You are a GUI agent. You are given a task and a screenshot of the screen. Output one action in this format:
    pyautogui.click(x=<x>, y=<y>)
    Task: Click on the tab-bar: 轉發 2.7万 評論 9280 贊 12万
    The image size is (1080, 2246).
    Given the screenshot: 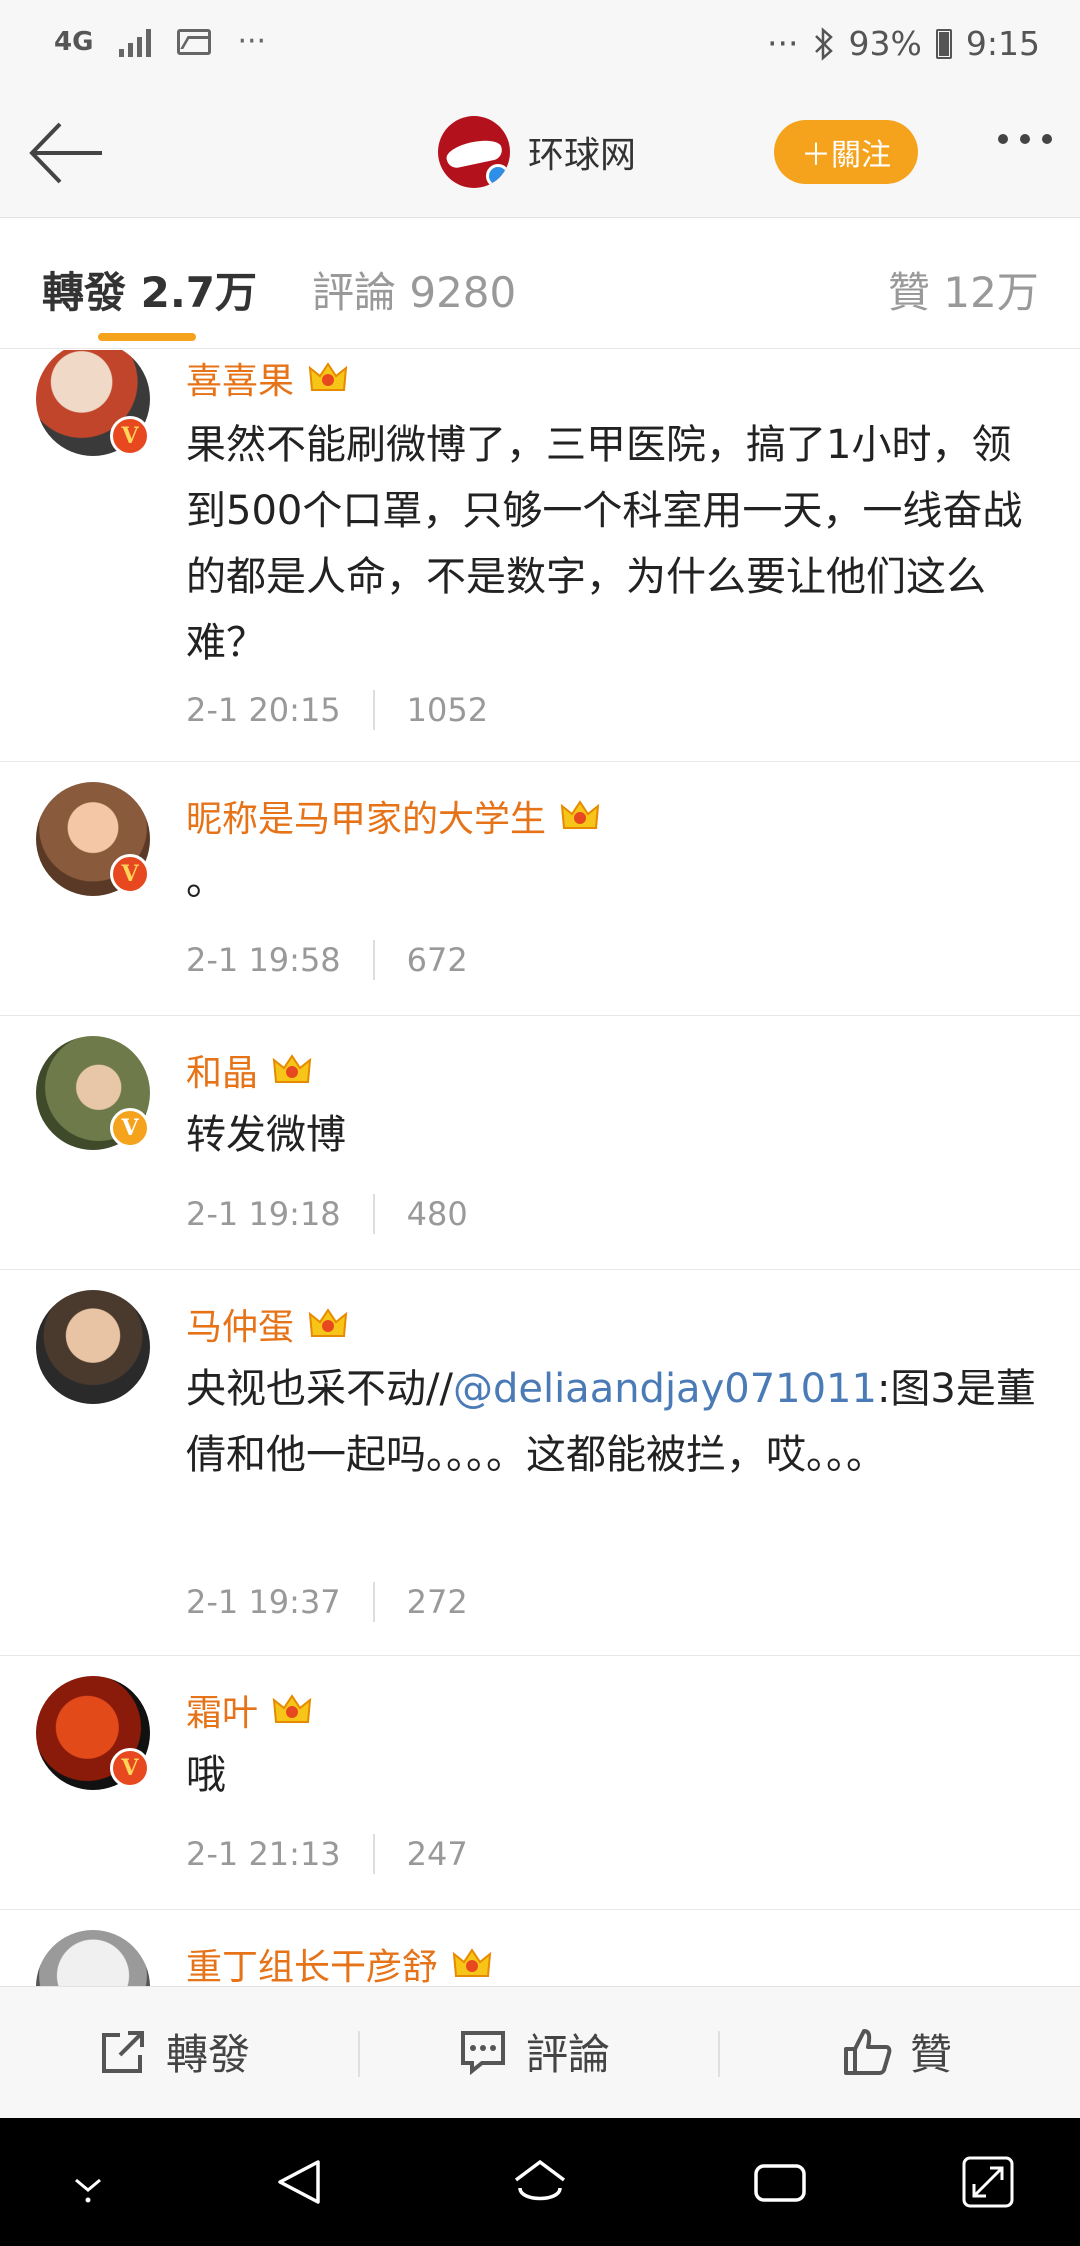 What is the action you would take?
    pyautogui.click(x=540, y=284)
    